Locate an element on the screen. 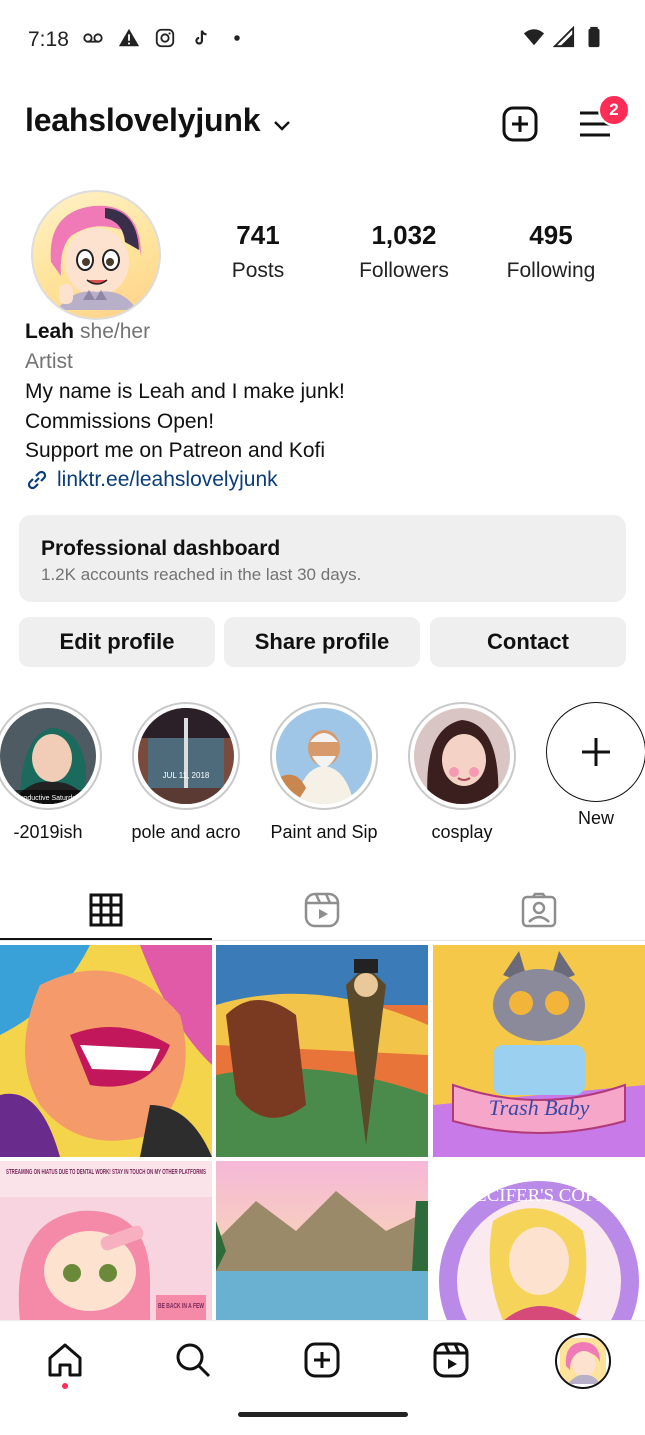 Image resolution: width=645 pixels, height=1435 pixels. profile-avatar is located at coordinates (96, 255).